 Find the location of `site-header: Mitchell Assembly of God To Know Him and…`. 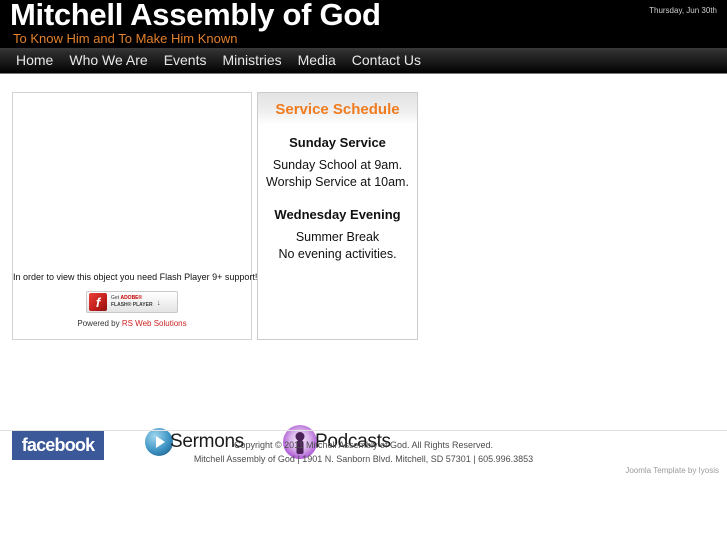

site-header: Mitchell Assembly of God To Know Him and… is located at coordinates (363, 24).